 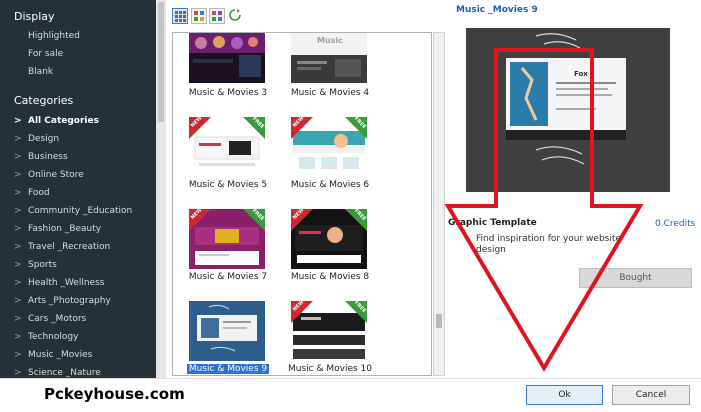 What do you see at coordinates (44, 100) in the screenshot?
I see `categories-heading: Categories` at bounding box center [44, 100].